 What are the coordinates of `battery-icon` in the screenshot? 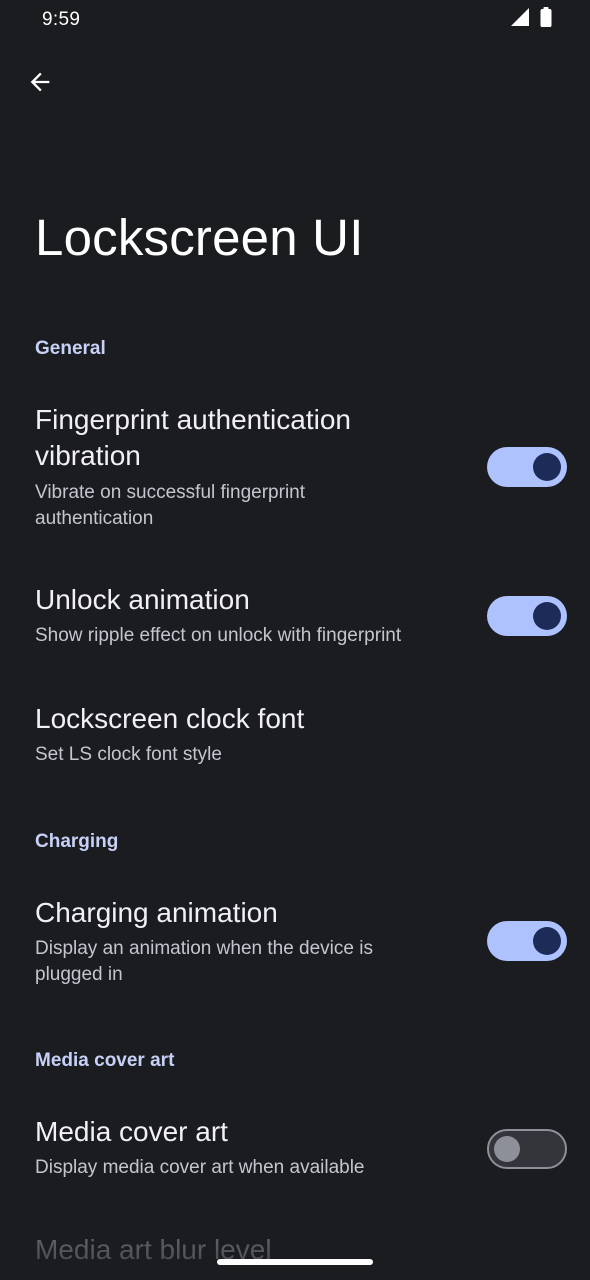 It's located at (546, 19).